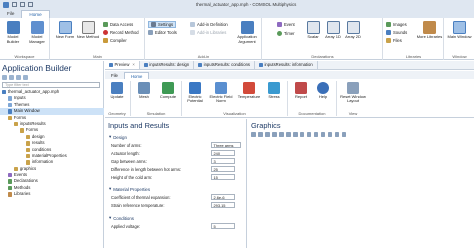 Image resolution: width=474 pixels, height=248 pixels. I want to click on number-of-arms-select: Three arms, so click(226, 145).